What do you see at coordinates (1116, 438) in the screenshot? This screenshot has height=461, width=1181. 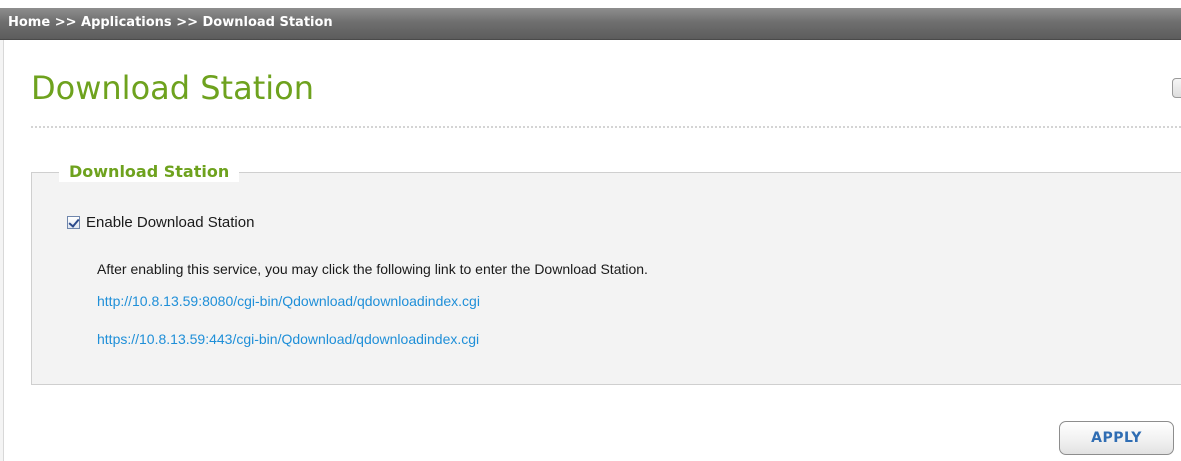 I see `apply-button: APPLY` at bounding box center [1116, 438].